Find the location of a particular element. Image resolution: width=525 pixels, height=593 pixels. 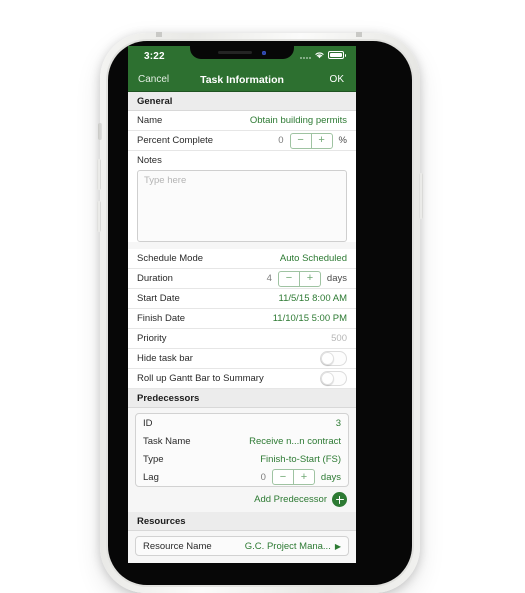

duration-unit-label: days is located at coordinates (336, 278).